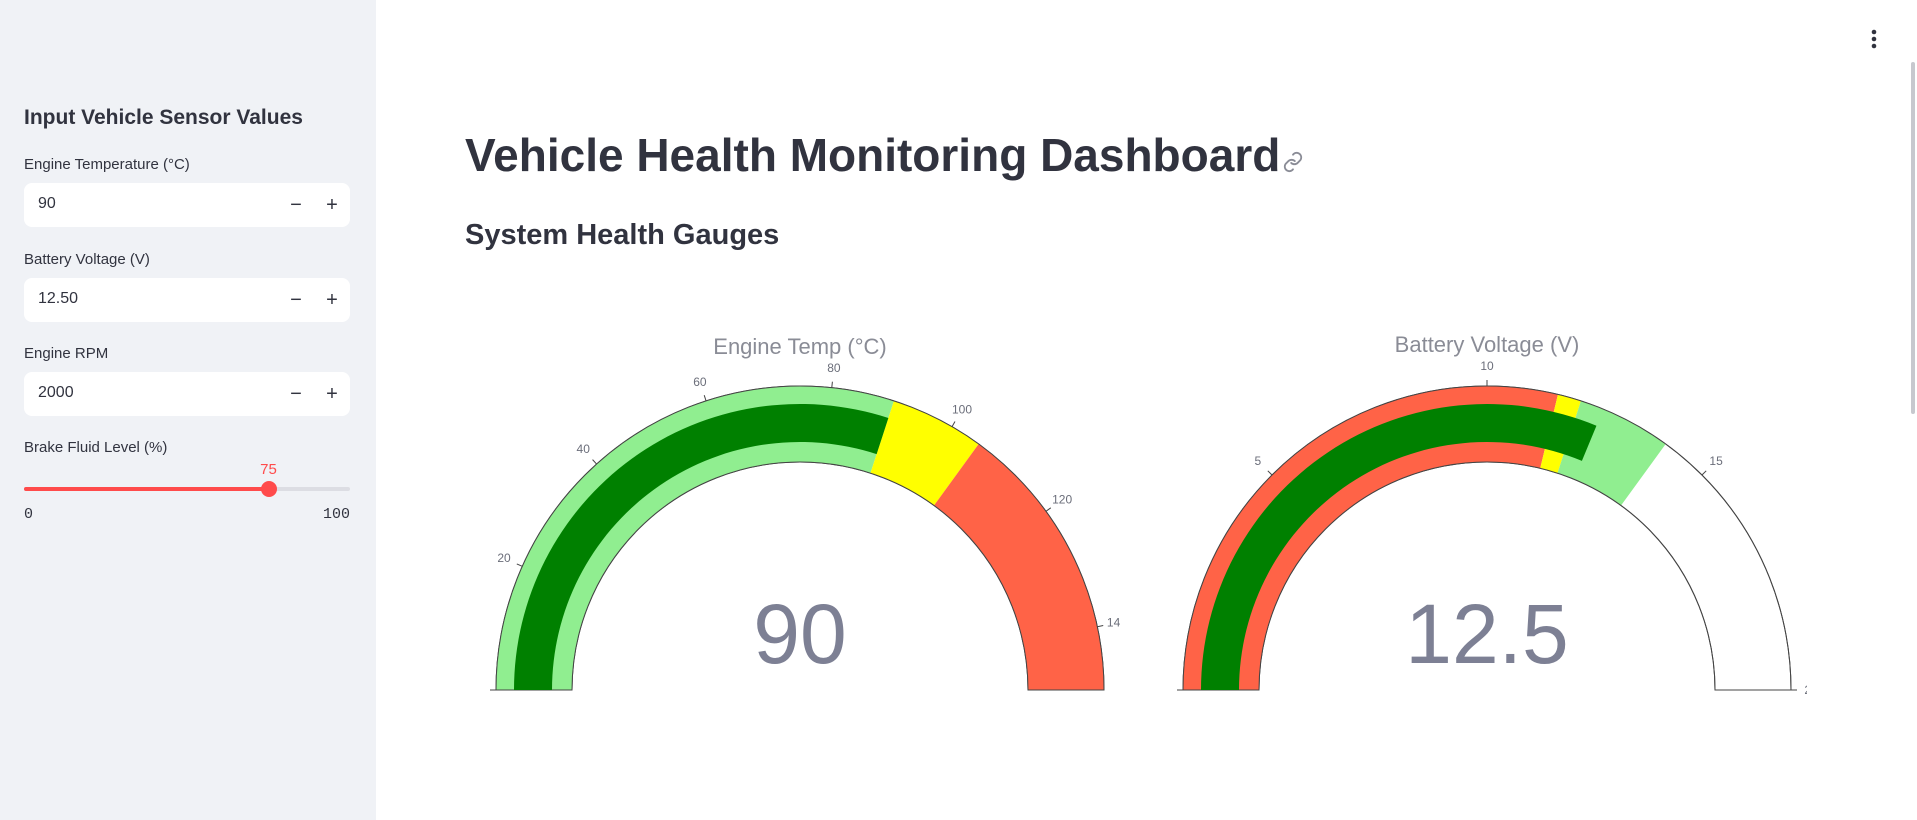  What do you see at coordinates (187, 300) in the screenshot?
I see `battery-voltage-input: 12.50 − +` at bounding box center [187, 300].